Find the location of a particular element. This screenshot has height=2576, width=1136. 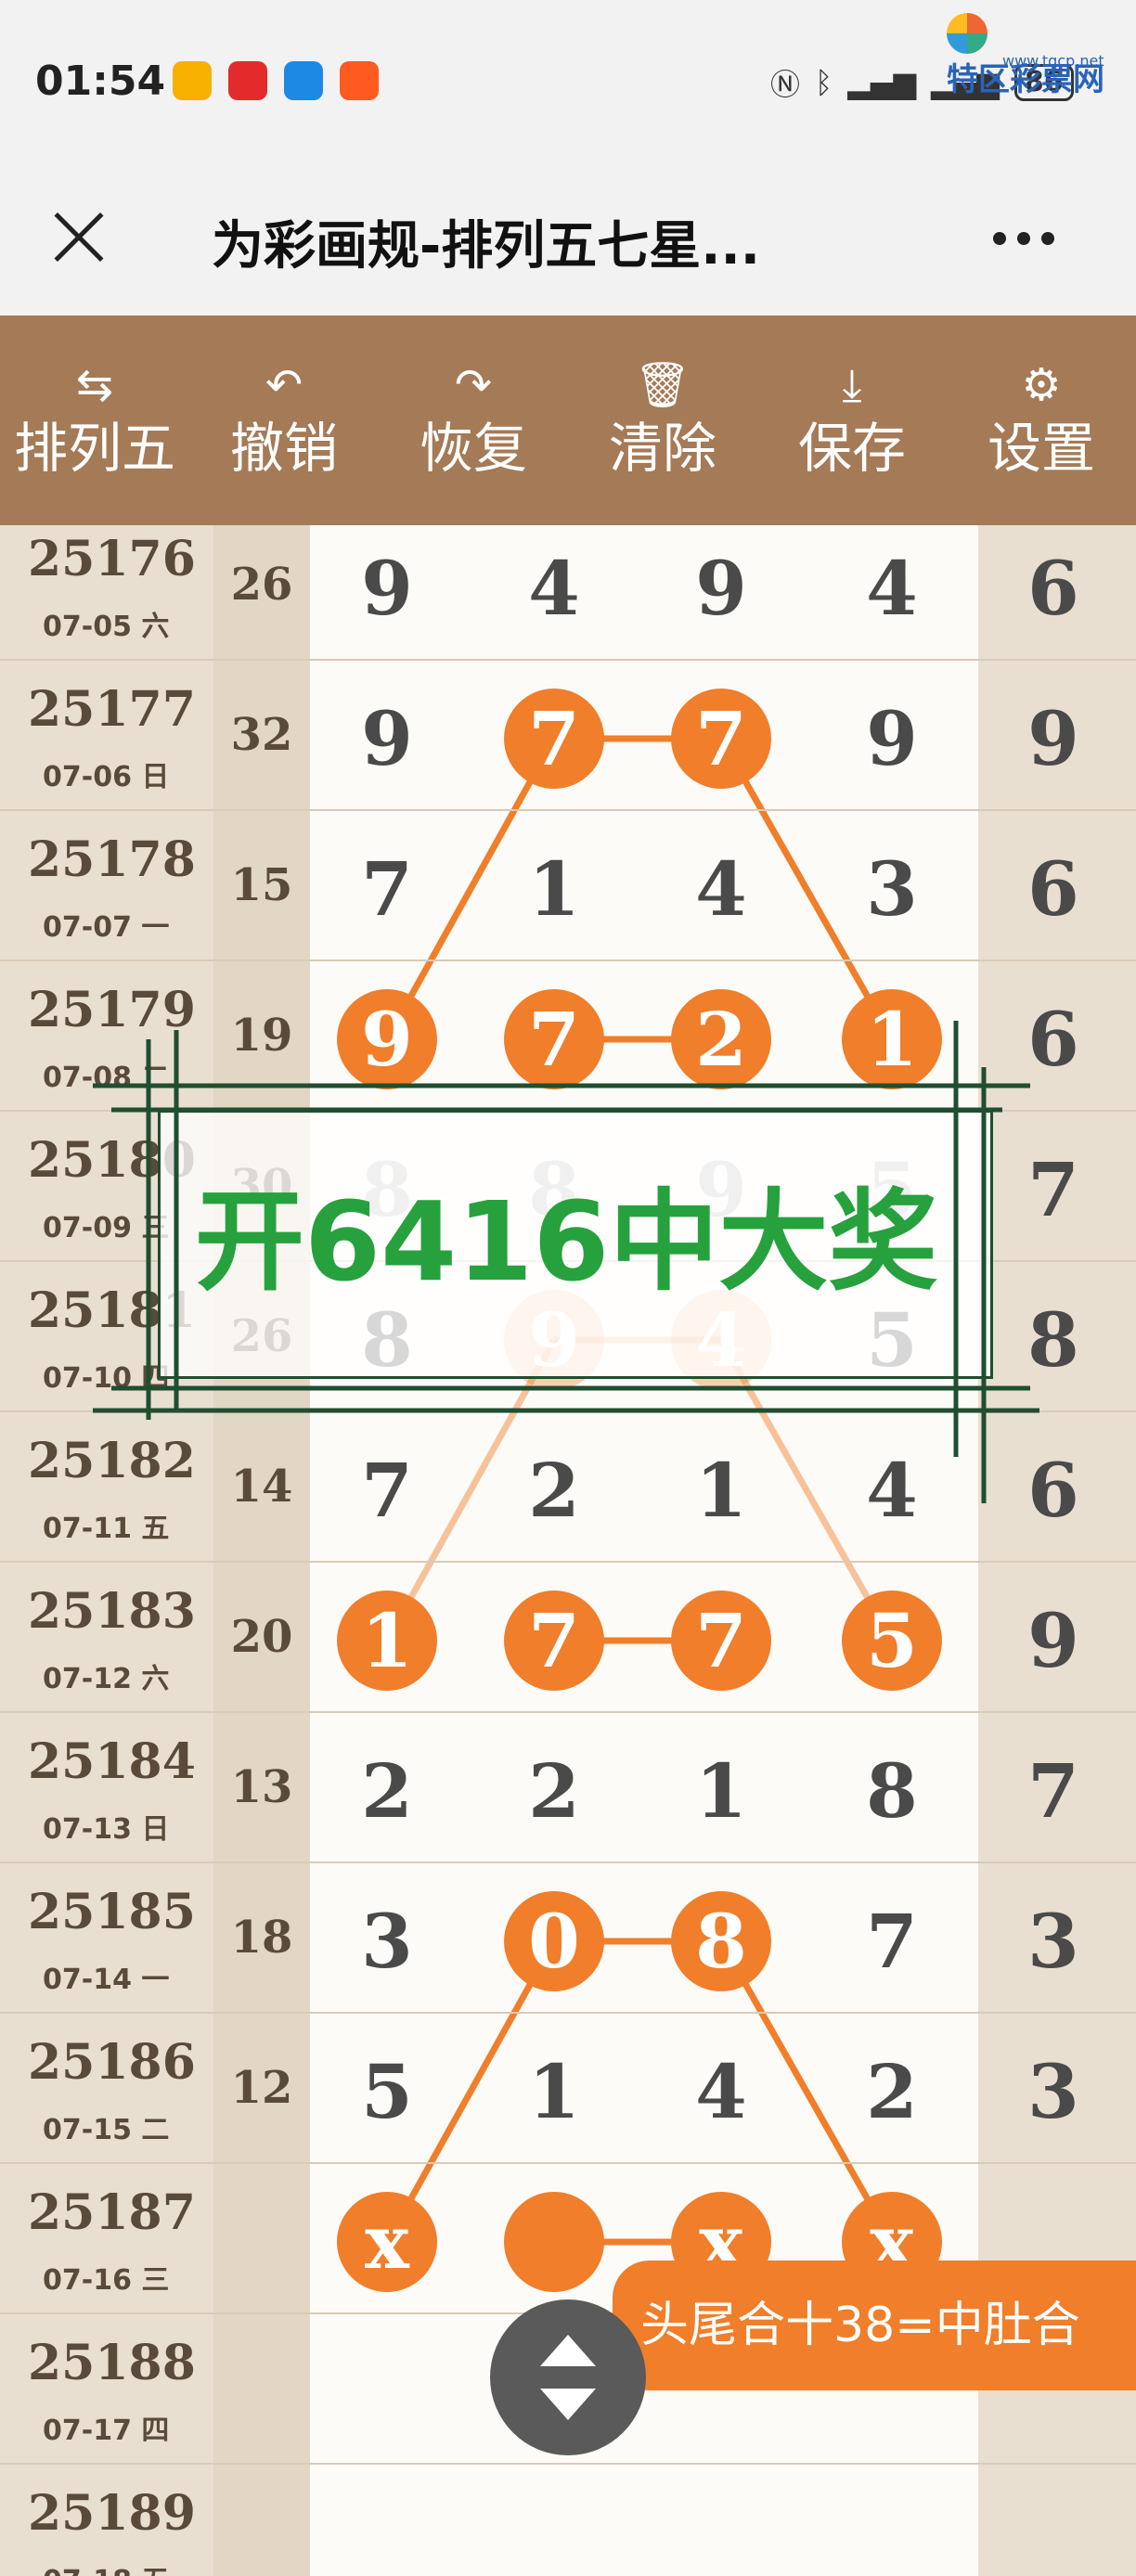

digit-sum: 13 is located at coordinates (261, 1787).